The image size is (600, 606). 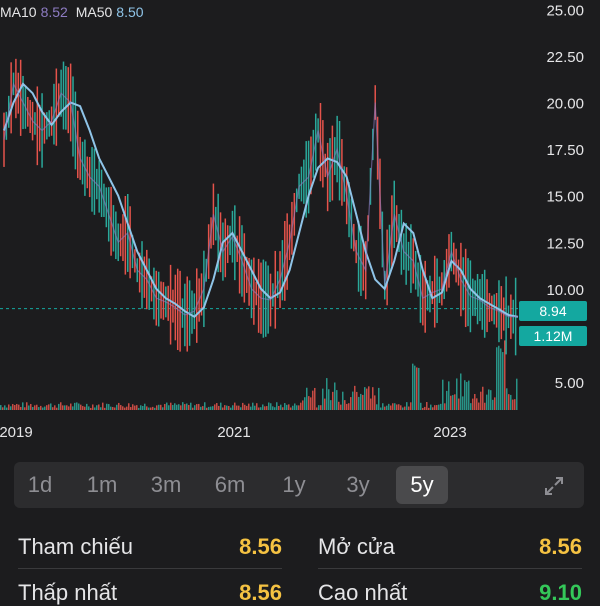 I want to click on tab-6m: 6m, so click(x=230, y=485).